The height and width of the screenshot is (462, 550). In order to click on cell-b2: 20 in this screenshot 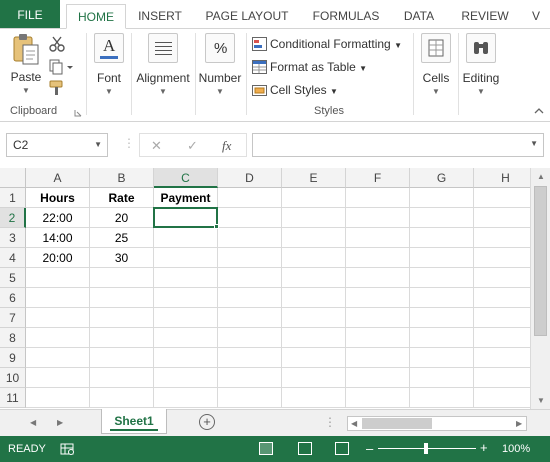, I will do `click(122, 218)`.